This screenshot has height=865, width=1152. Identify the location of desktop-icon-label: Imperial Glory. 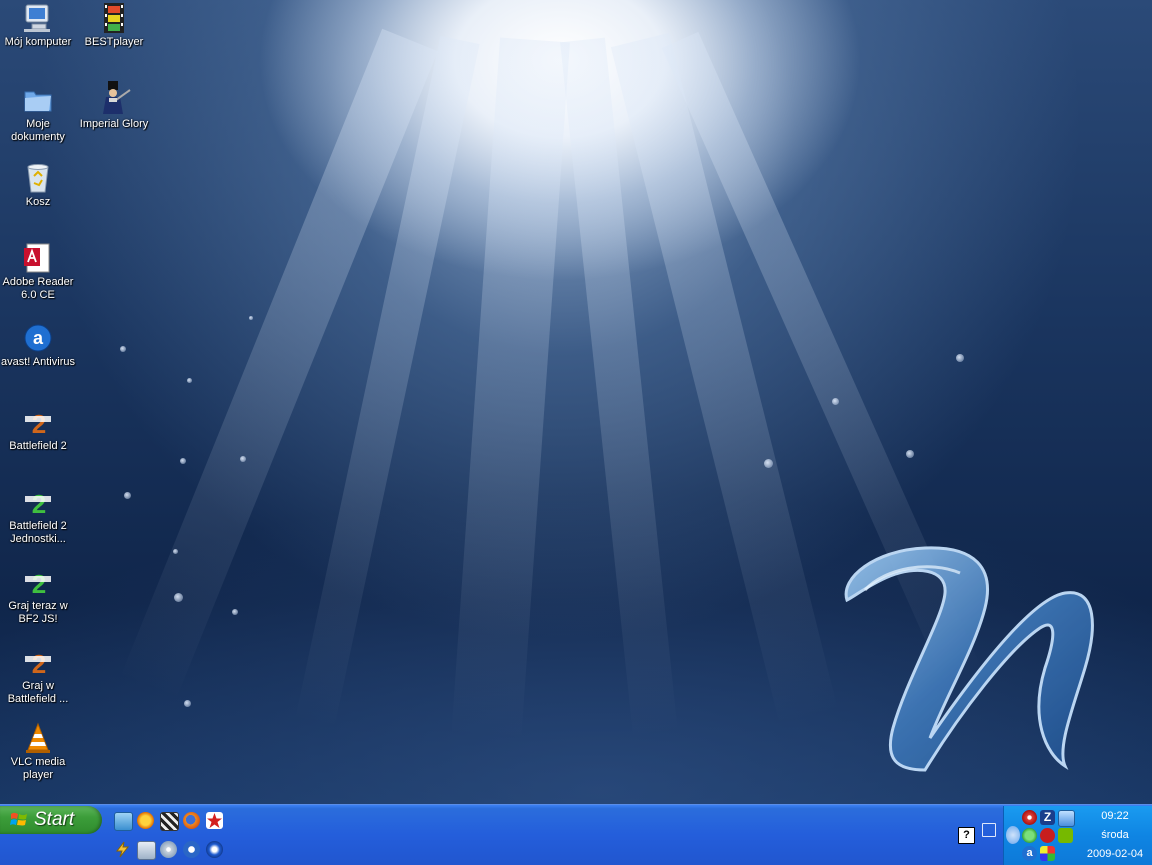
(114, 124).